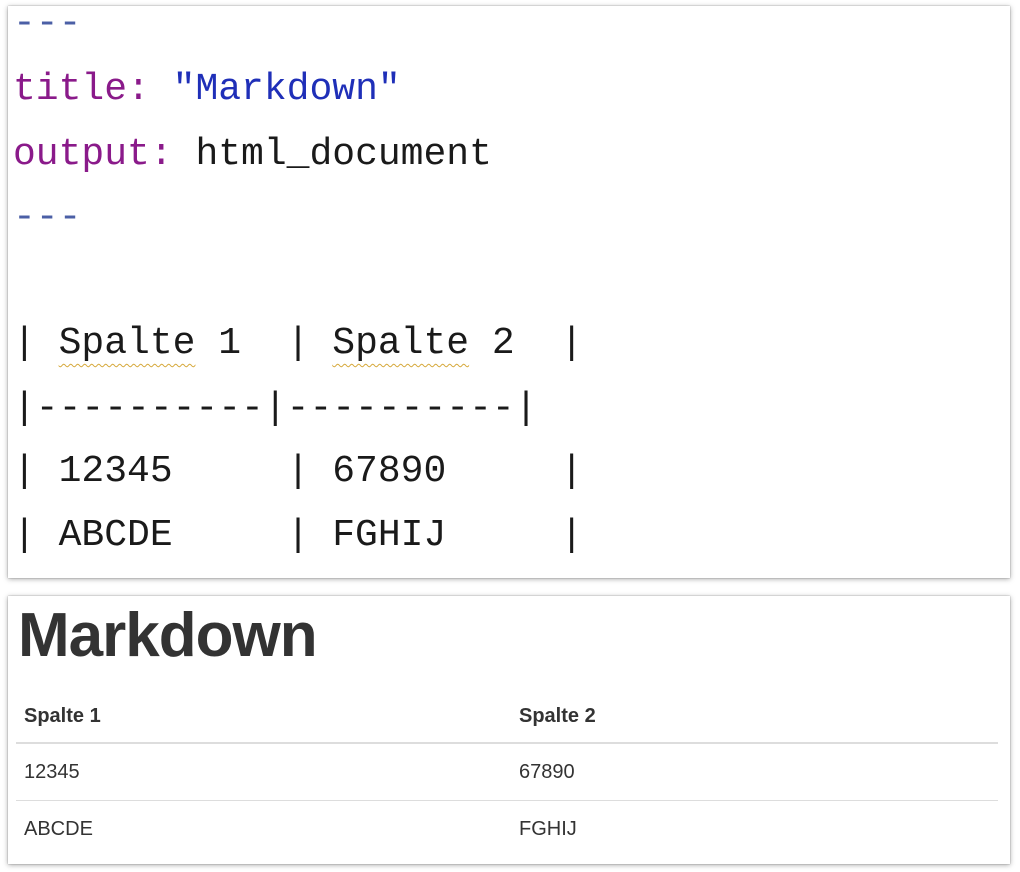 This screenshot has height=872, width=1020. What do you see at coordinates (286, 89) in the screenshot?
I see `yaml-title-value: "Markdown"` at bounding box center [286, 89].